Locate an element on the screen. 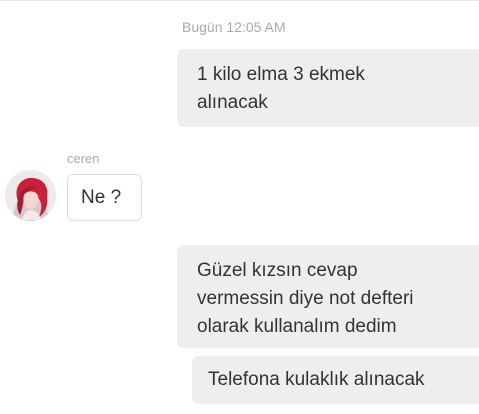  message-line: vermessin diye not defteri is located at coordinates (305, 298).